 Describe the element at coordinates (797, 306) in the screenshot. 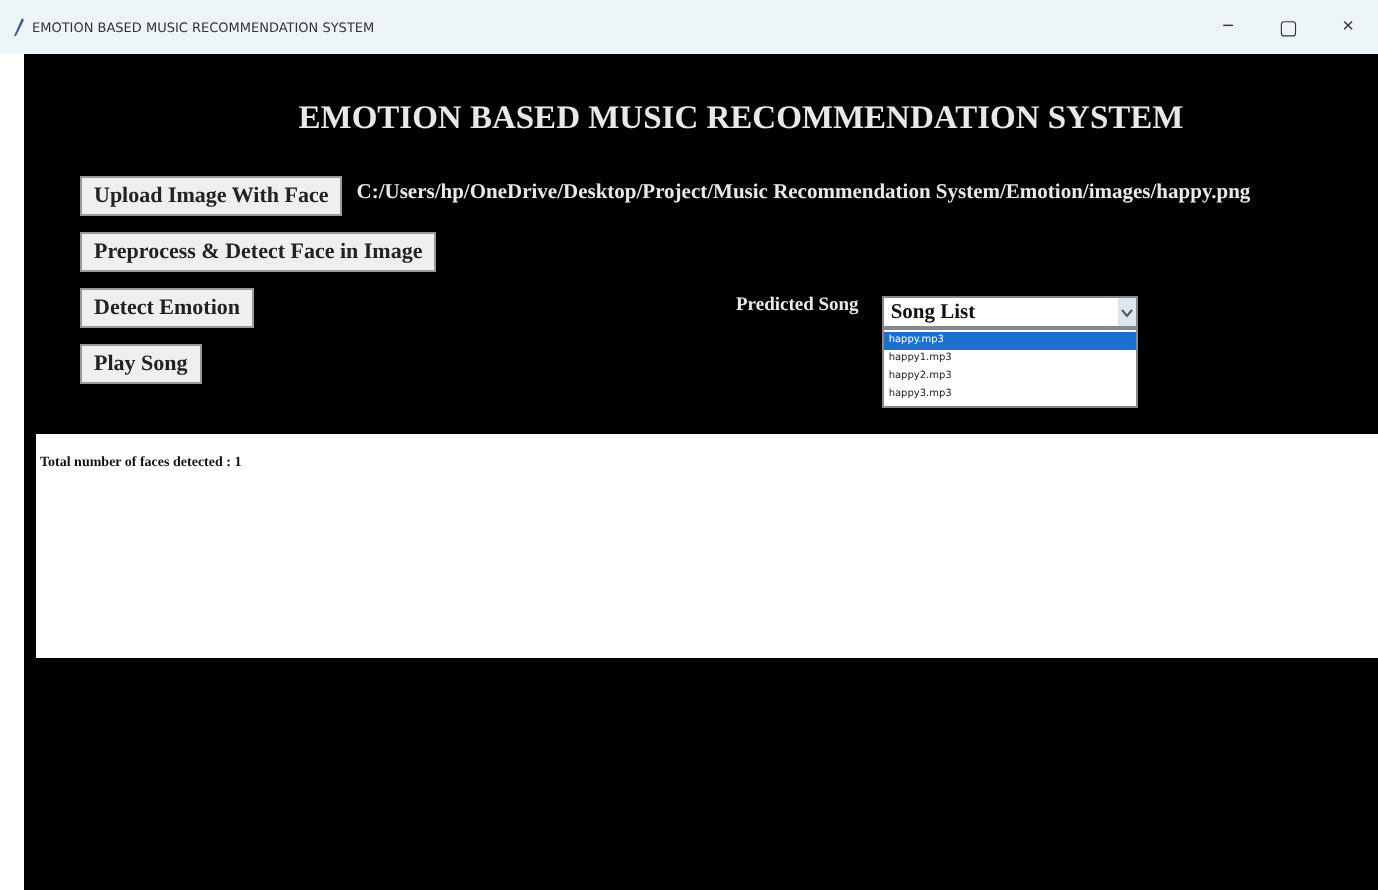

I see `predicted-song-label: Predicted Song` at that location.